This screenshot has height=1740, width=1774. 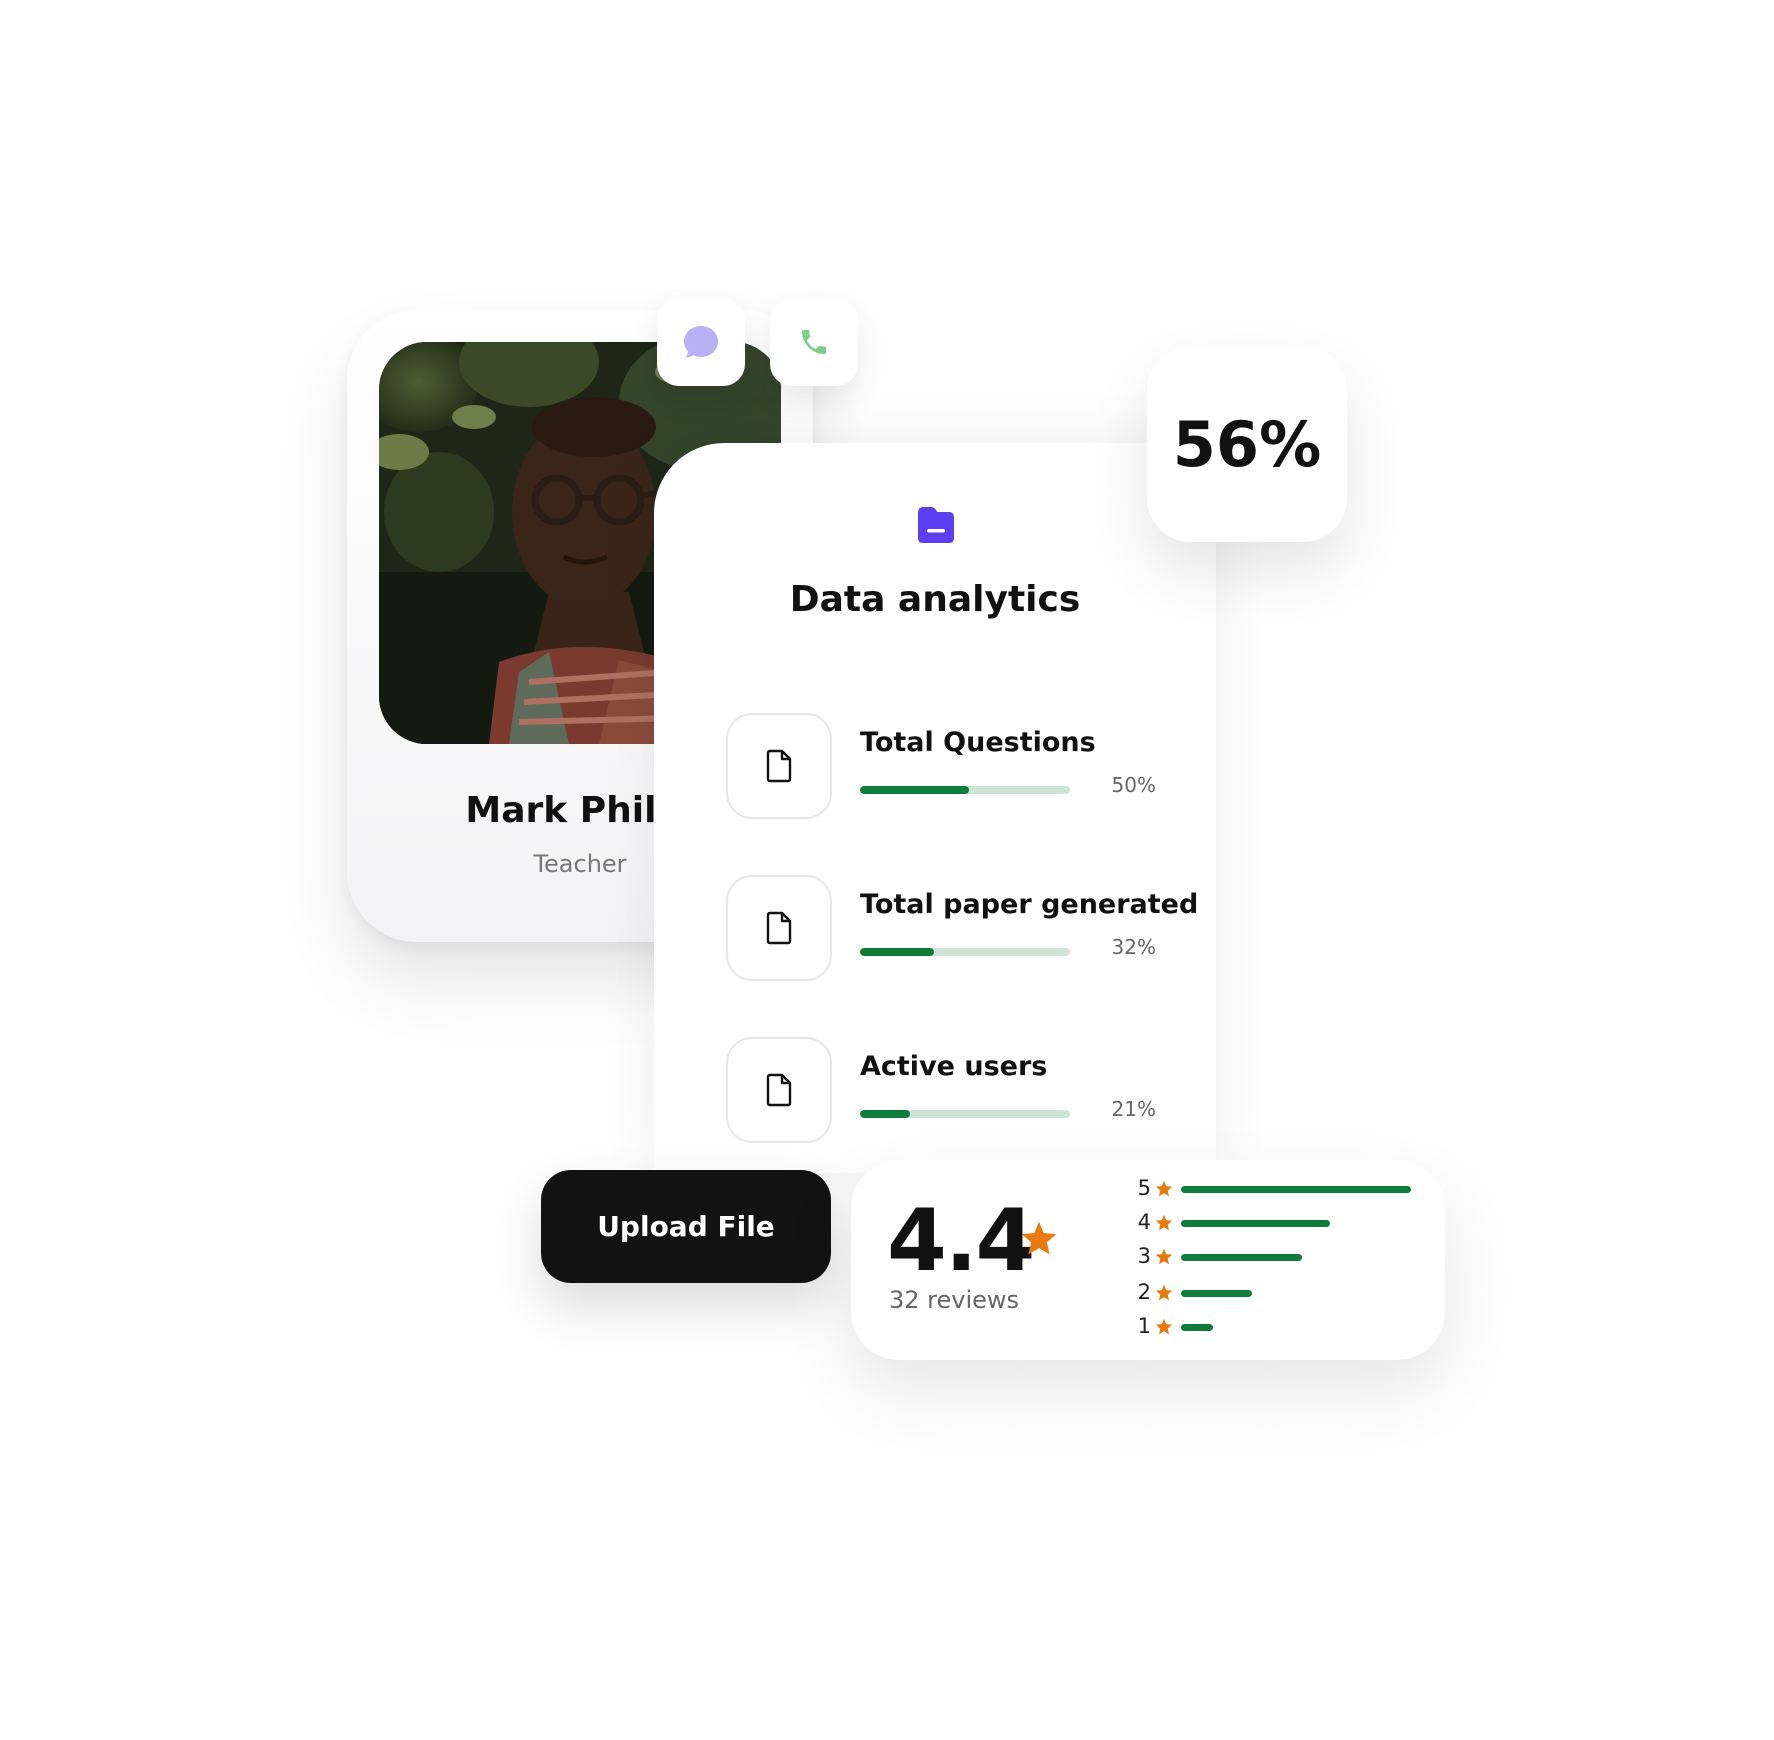 What do you see at coordinates (1029, 904) in the screenshot?
I see `metric-label: Total paper generated` at bounding box center [1029, 904].